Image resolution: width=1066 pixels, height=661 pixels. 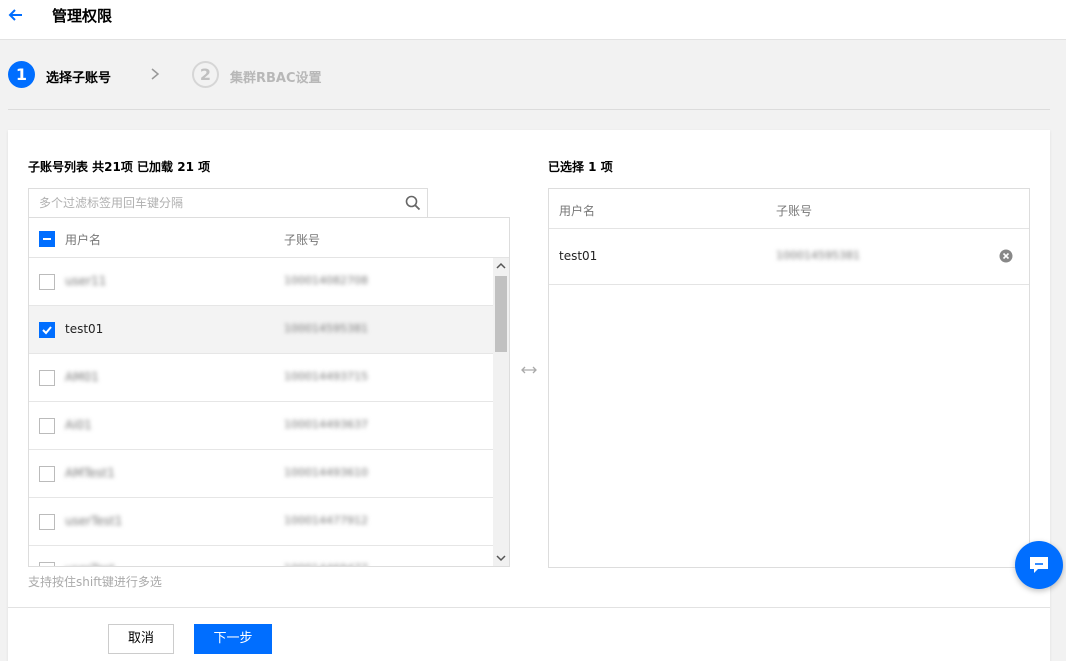 What do you see at coordinates (47, 239) in the screenshot?
I see `select-all-checkbox` at bounding box center [47, 239].